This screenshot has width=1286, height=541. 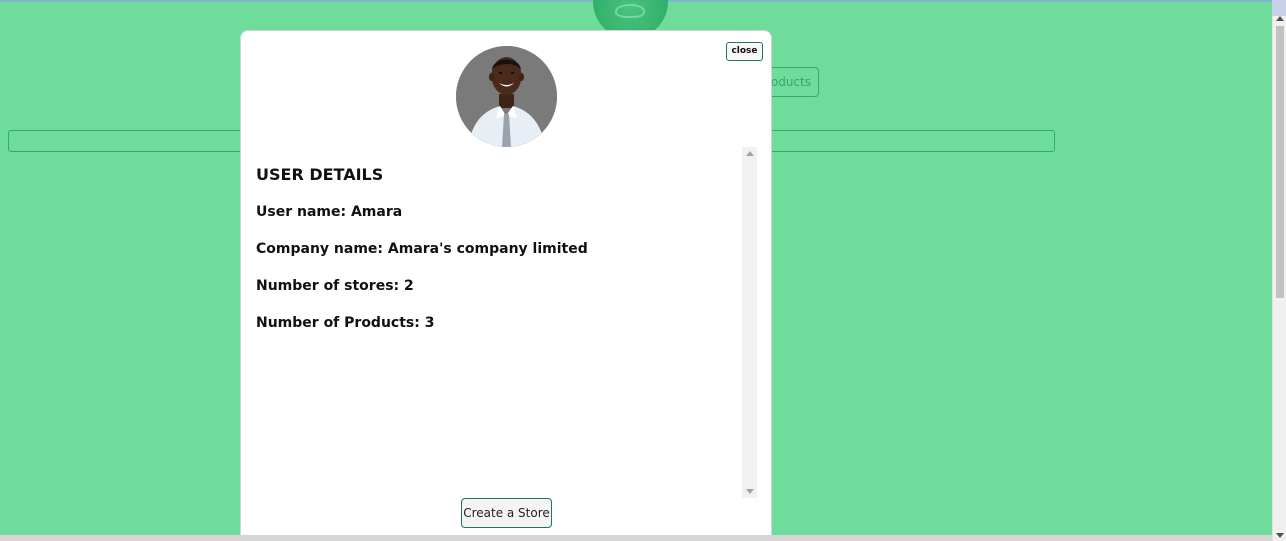 What do you see at coordinates (744, 51) in the screenshot?
I see `close-button: close` at bounding box center [744, 51].